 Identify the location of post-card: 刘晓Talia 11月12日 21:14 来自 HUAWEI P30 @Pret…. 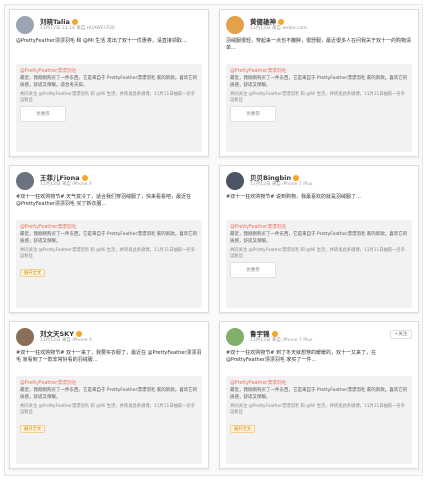
(109, 83).